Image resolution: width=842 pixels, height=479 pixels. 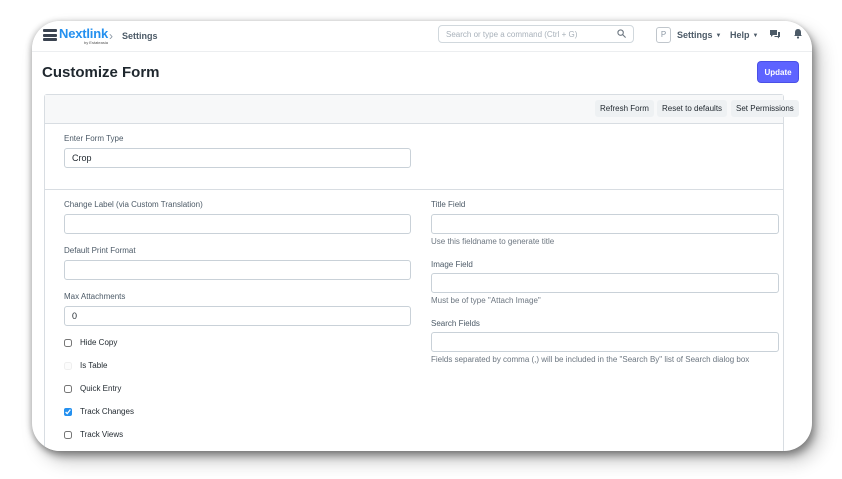 I want to click on set-permissions-button: Set Permissions, so click(x=765, y=108).